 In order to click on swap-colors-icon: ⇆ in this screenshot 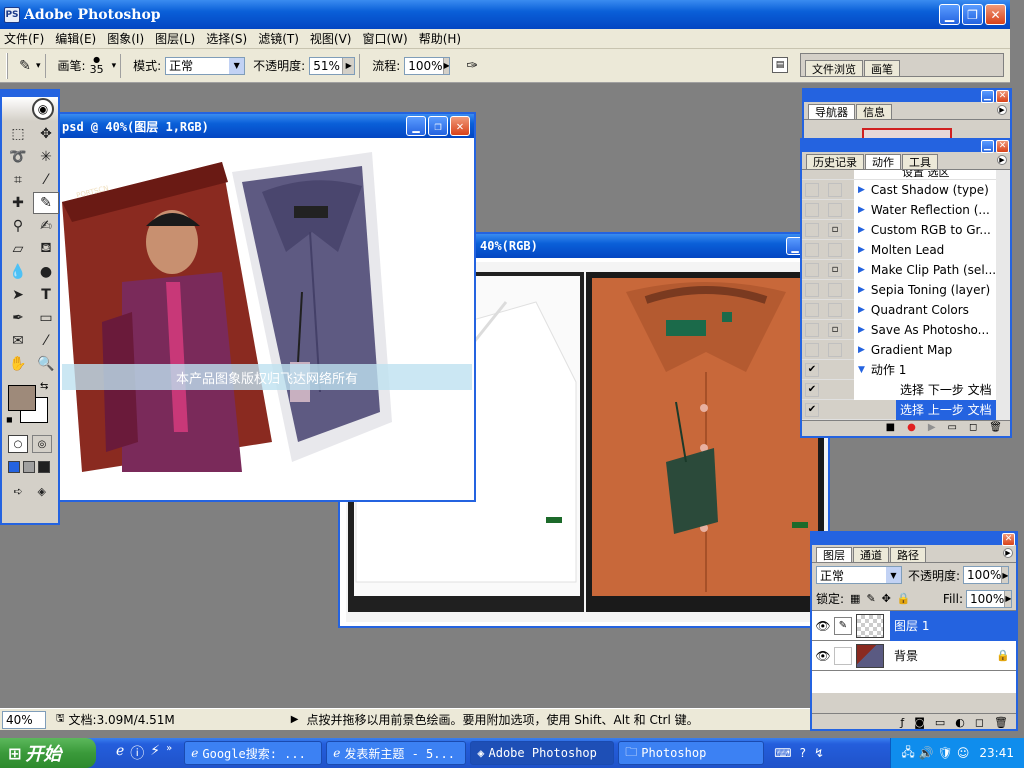, I will do `click(44, 386)`.